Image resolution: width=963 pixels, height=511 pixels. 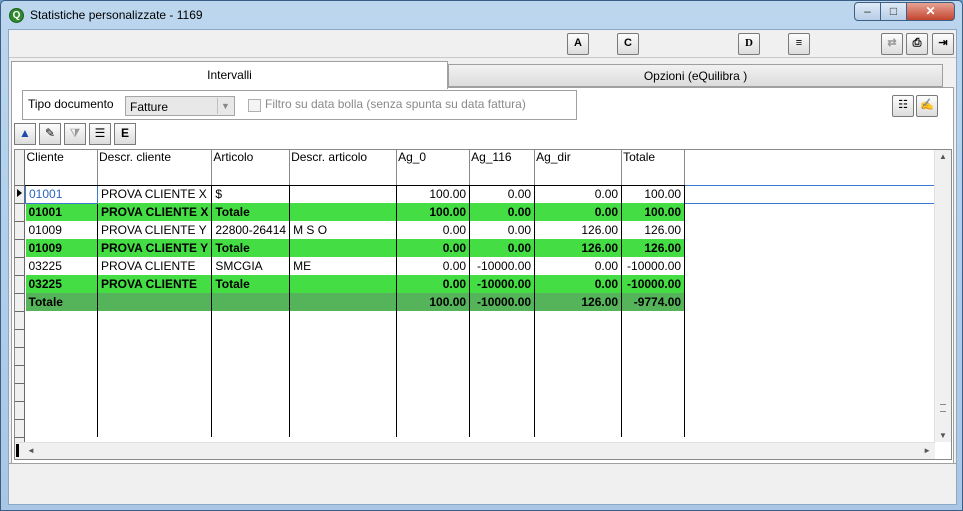 I want to click on maximize-button: □, so click(x=894, y=11).